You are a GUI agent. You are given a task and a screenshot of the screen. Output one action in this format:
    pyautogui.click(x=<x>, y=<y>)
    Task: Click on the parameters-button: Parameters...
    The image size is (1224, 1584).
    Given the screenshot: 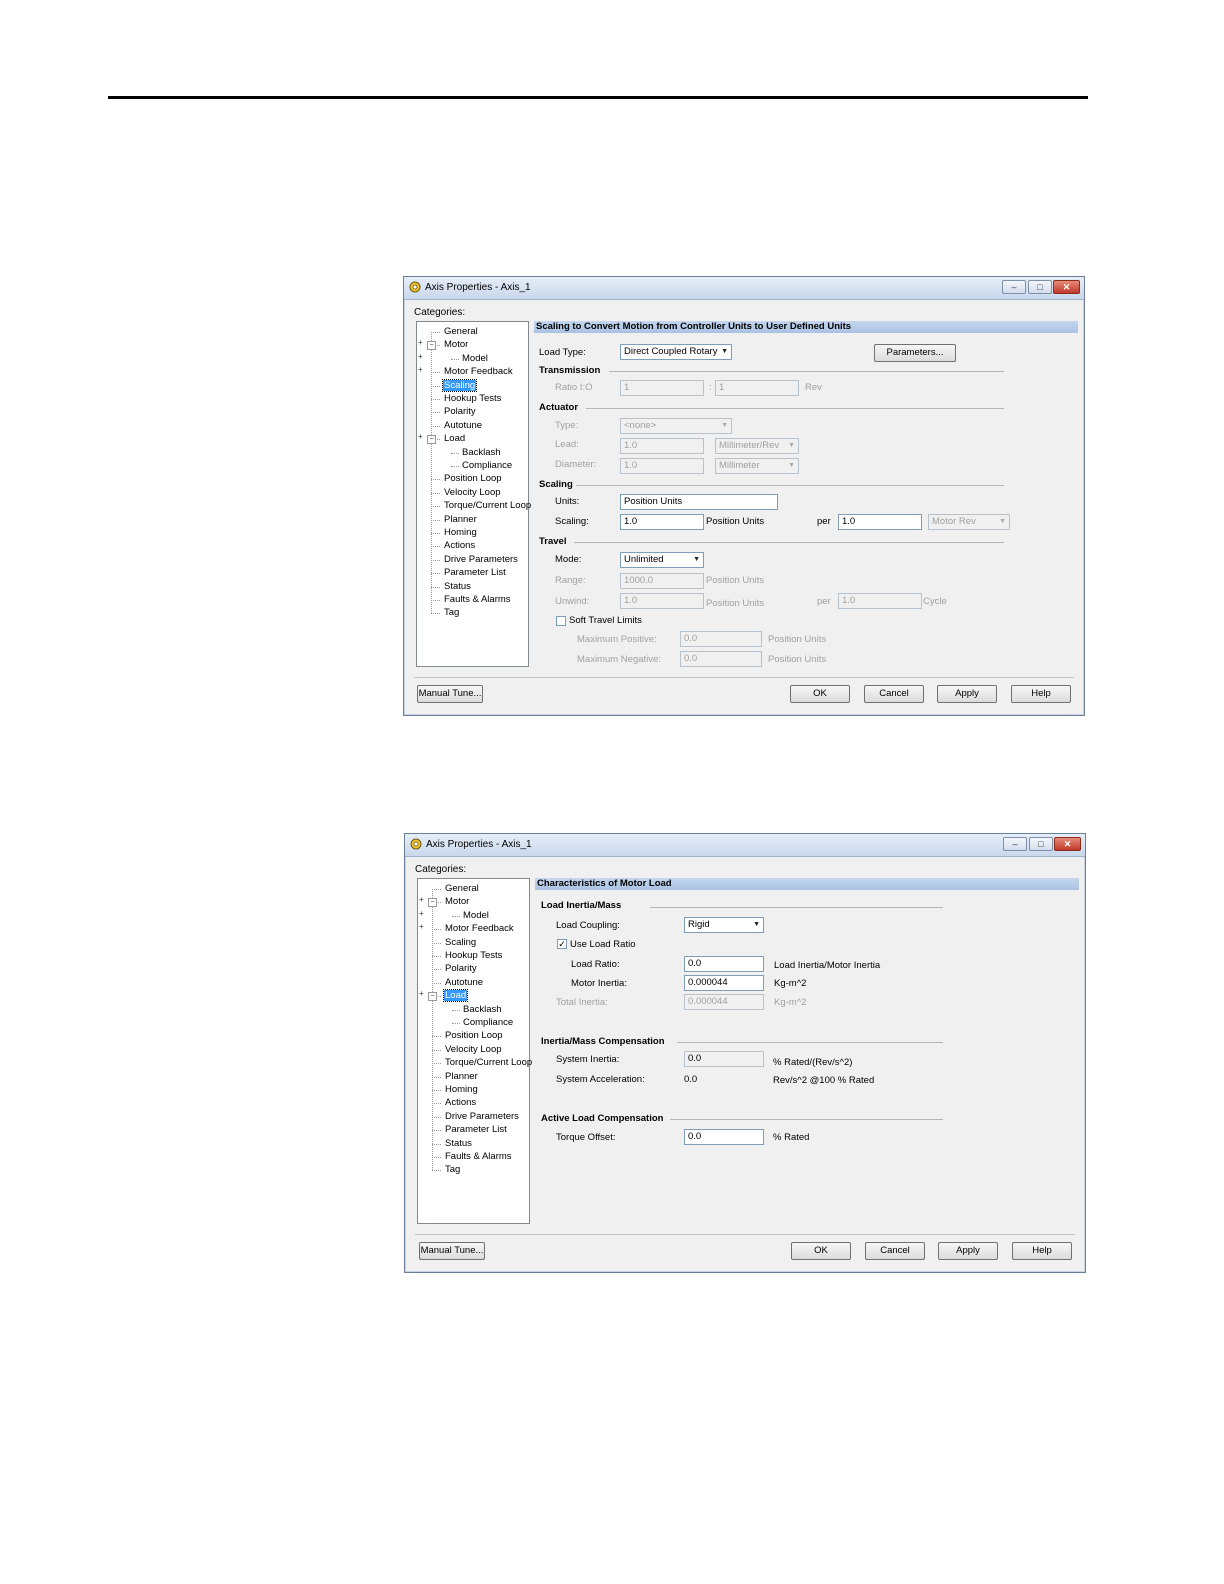 What is the action you would take?
    pyautogui.click(x=915, y=353)
    